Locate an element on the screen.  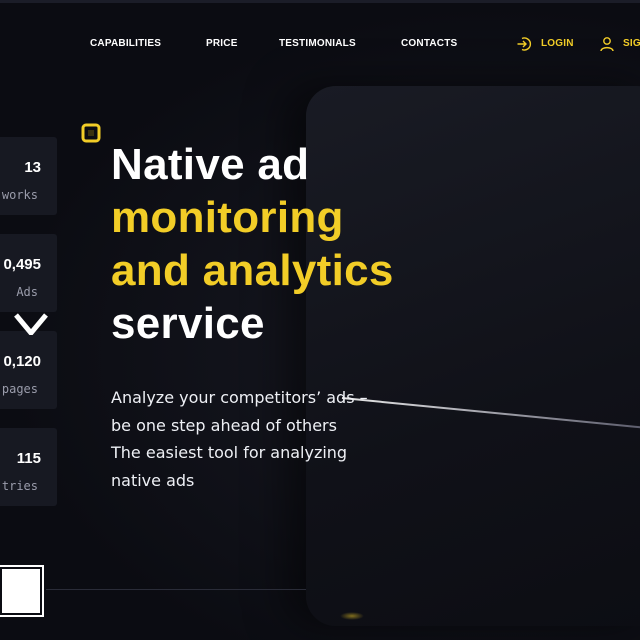
phone-glow is located at coordinates (352, 616).